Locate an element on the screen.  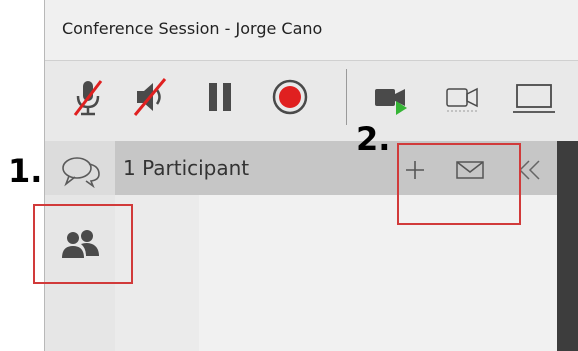
annotation-label-1: 1. is located at coordinates (25, 171).